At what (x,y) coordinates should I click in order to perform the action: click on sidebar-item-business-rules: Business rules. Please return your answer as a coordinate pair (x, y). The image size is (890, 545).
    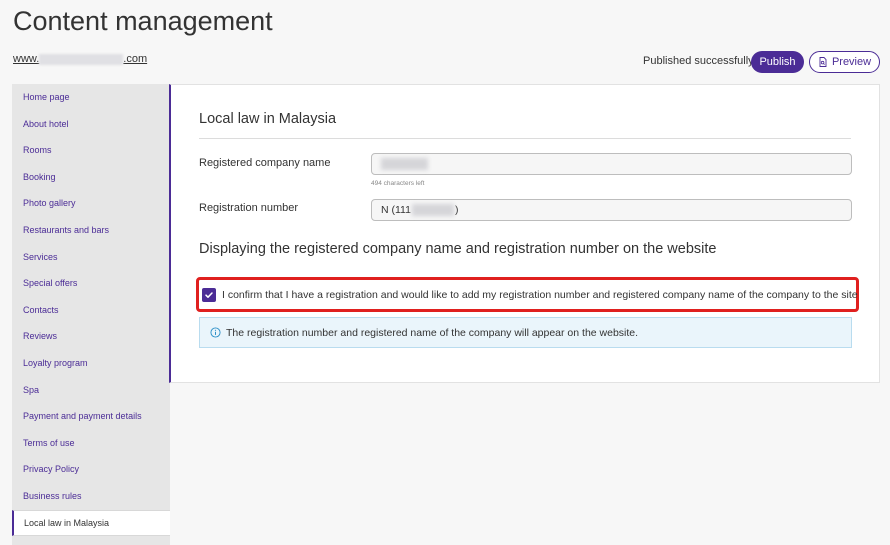
    Looking at the image, I should click on (91, 496).